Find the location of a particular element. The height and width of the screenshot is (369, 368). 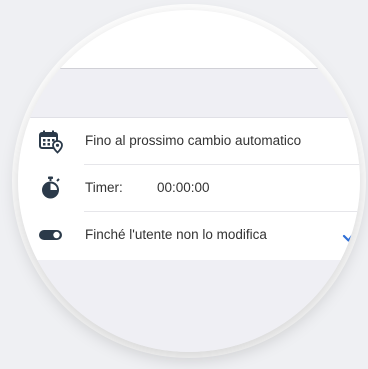

option-label: Fino al prossimo cambio automatico is located at coordinates (193, 140).